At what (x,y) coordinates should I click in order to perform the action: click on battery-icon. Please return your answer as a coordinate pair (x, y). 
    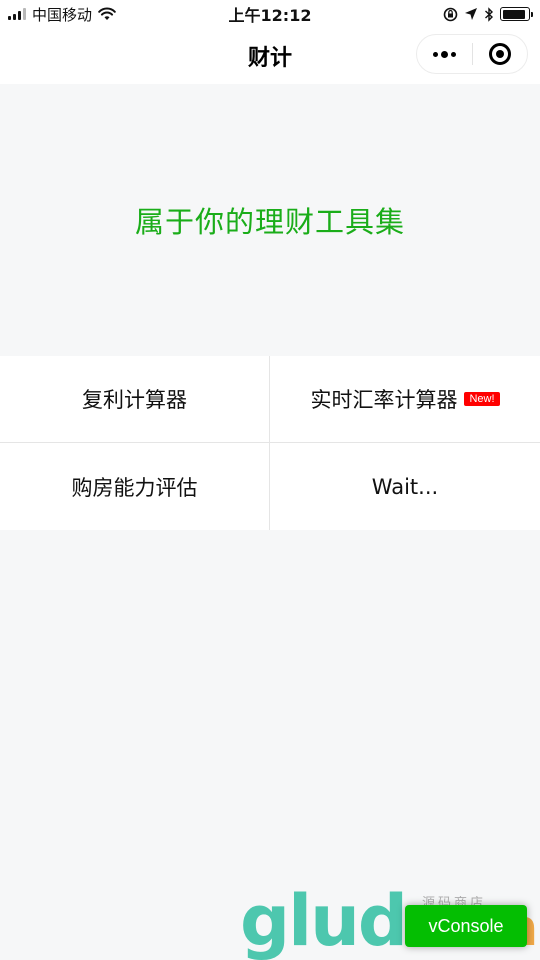
    Looking at the image, I should click on (516, 14).